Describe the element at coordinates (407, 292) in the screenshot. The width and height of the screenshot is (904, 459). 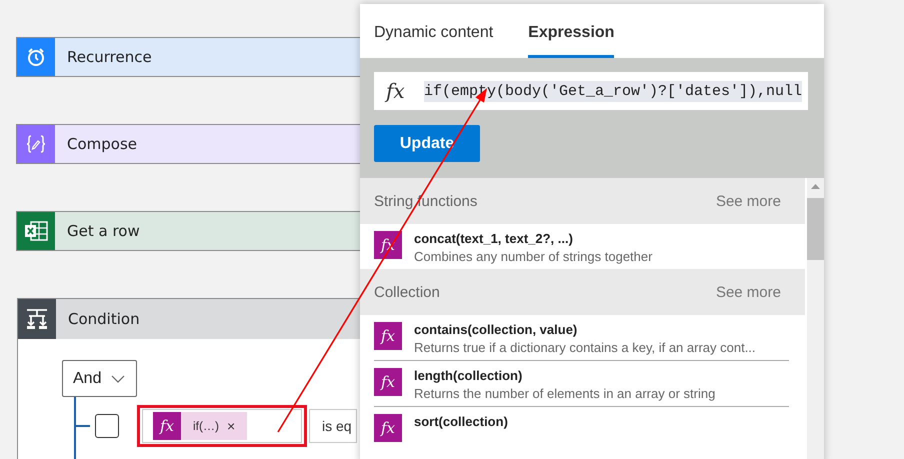
I see `section-title: Collection` at that location.